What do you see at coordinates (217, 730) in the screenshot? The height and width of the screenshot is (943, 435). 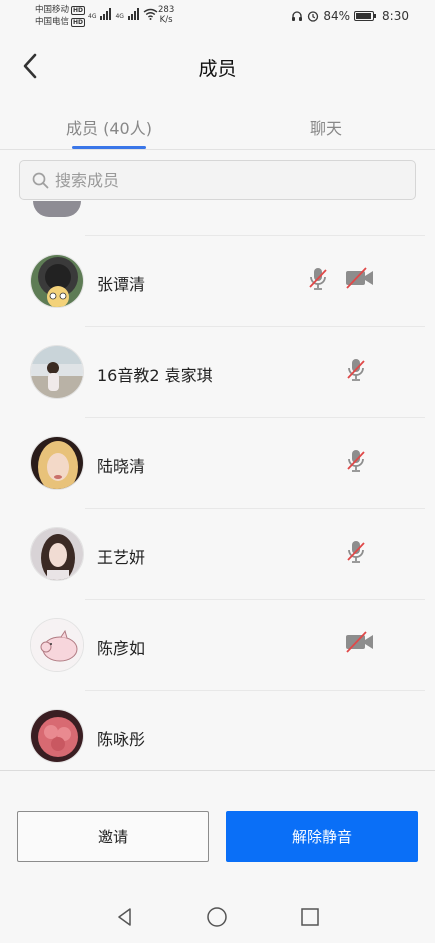 I see `member-row: 陈咏彤` at bounding box center [217, 730].